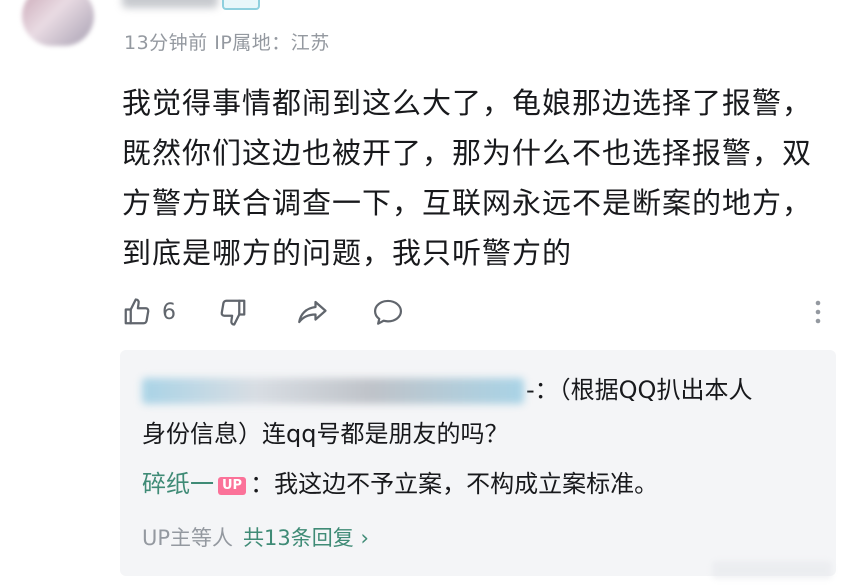 Image resolution: width=862 pixels, height=587 pixels. I want to click on share-icon, so click(313, 312).